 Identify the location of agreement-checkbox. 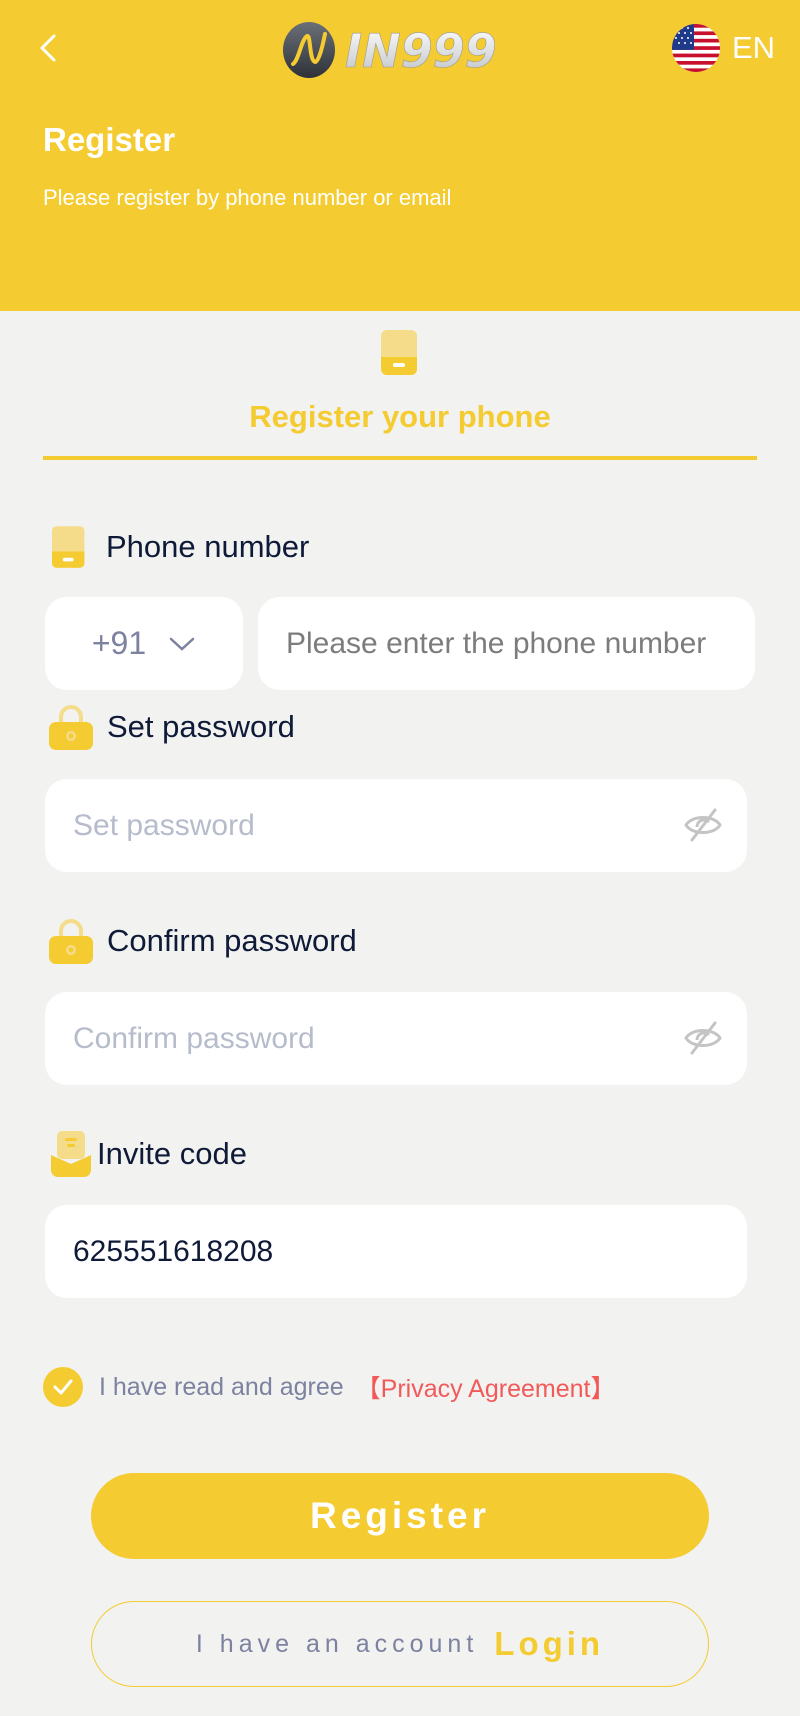
(63, 1387).